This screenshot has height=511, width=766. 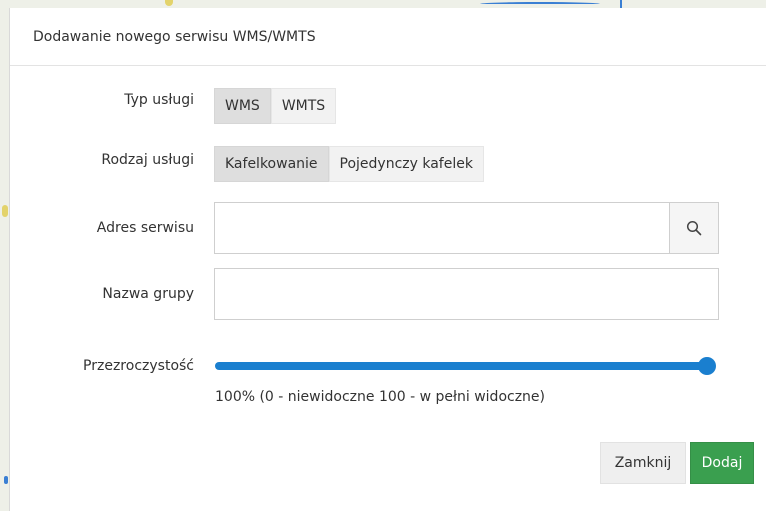 I want to click on opacity-slider-handle, so click(x=707, y=366).